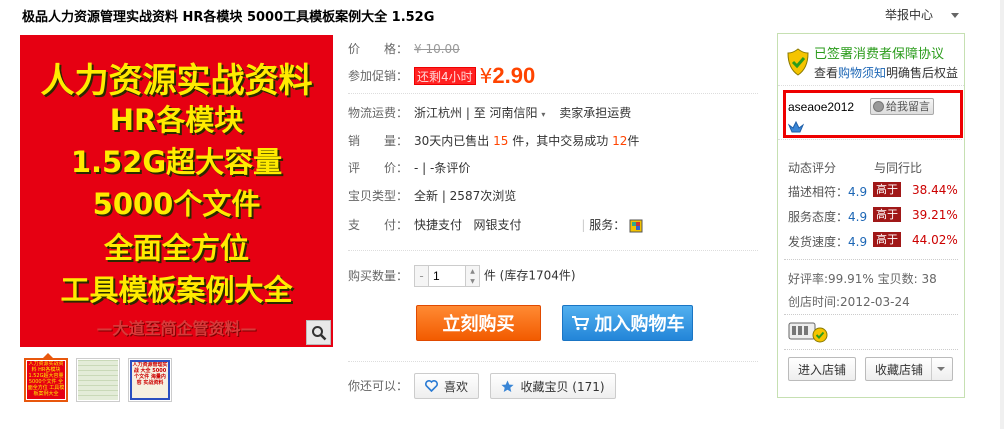  What do you see at coordinates (849, 302) in the screenshot?
I see `shop-created-text: 创店时间:2012-03-24` at bounding box center [849, 302].